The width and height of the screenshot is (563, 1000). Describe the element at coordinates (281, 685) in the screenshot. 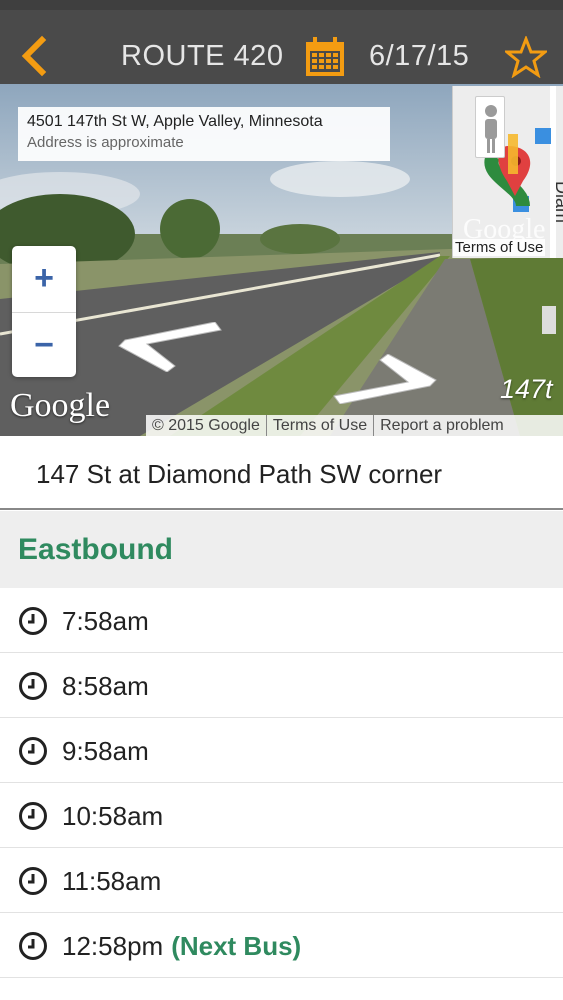

I see `departure-row: 8:58am` at that location.